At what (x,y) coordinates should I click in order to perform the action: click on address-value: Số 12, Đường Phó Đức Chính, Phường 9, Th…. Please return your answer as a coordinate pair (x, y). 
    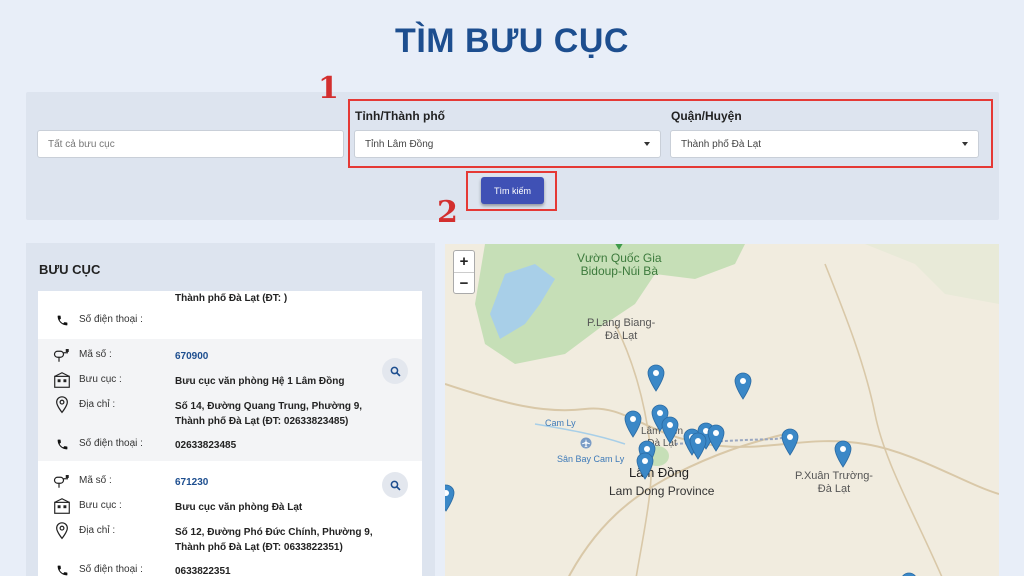
    Looking at the image, I should click on (274, 540).